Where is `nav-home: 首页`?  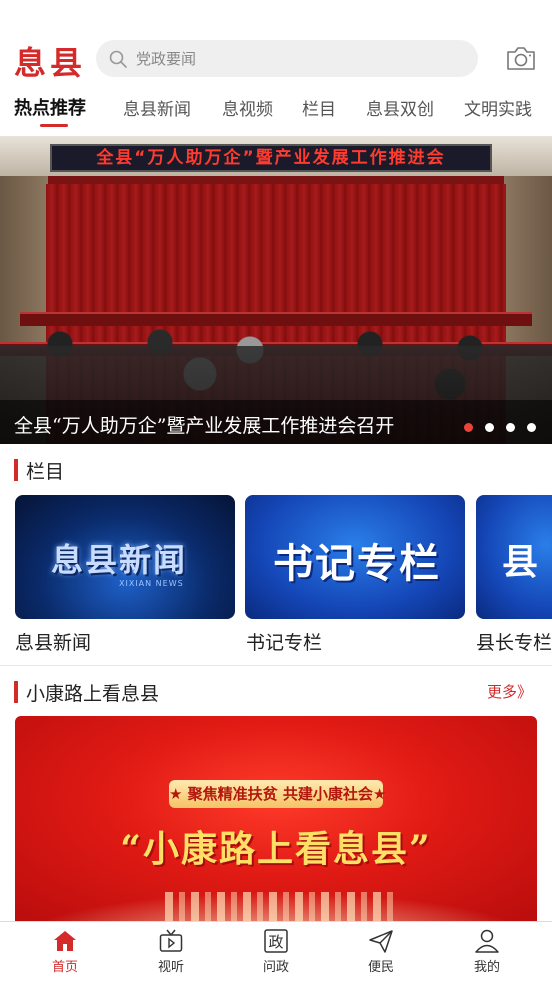 nav-home: 首页 is located at coordinates (65, 951).